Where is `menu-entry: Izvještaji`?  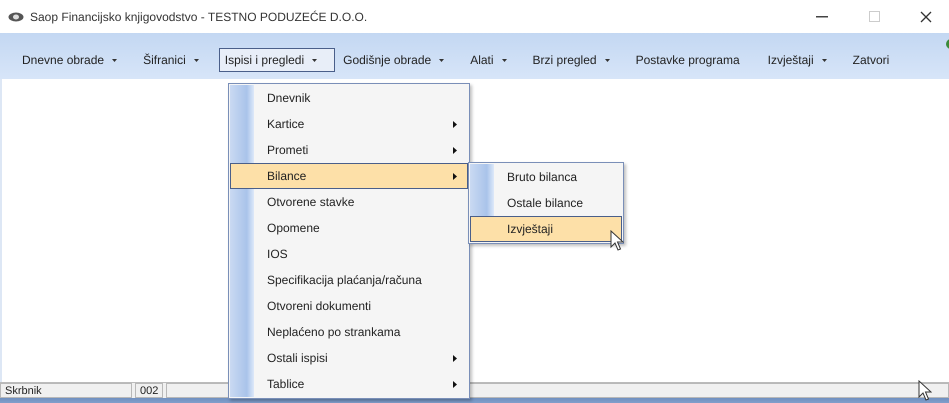
menu-entry: Izvještaji is located at coordinates (546, 229).